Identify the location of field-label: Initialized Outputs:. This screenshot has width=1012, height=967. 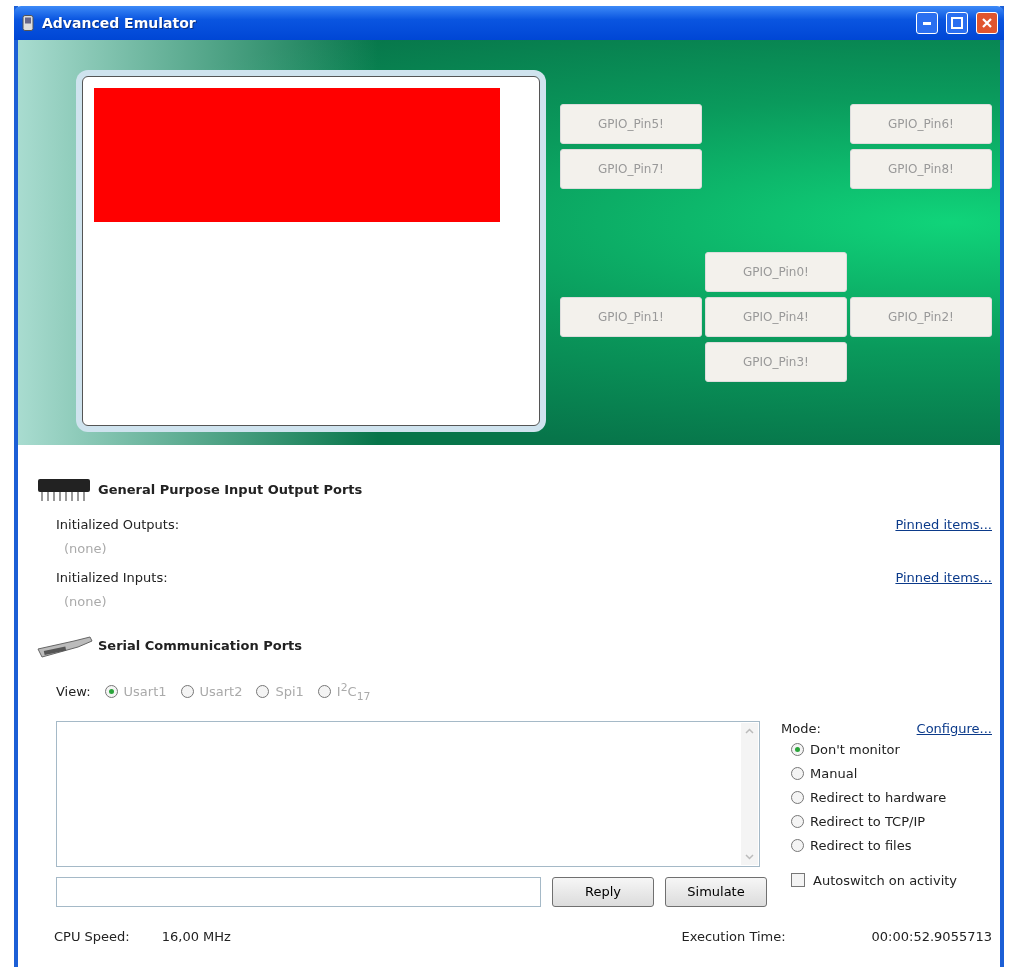
(118, 524).